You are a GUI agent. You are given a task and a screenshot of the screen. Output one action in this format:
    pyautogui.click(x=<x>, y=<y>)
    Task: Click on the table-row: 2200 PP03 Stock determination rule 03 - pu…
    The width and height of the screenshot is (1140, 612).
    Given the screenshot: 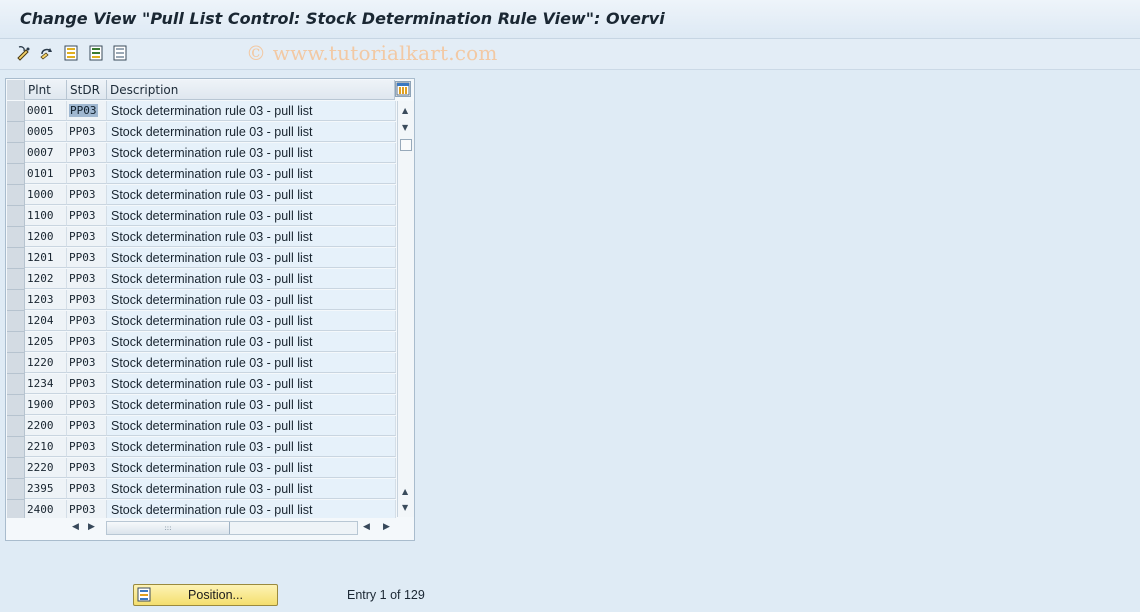 What is the action you would take?
    pyautogui.click(x=201, y=426)
    